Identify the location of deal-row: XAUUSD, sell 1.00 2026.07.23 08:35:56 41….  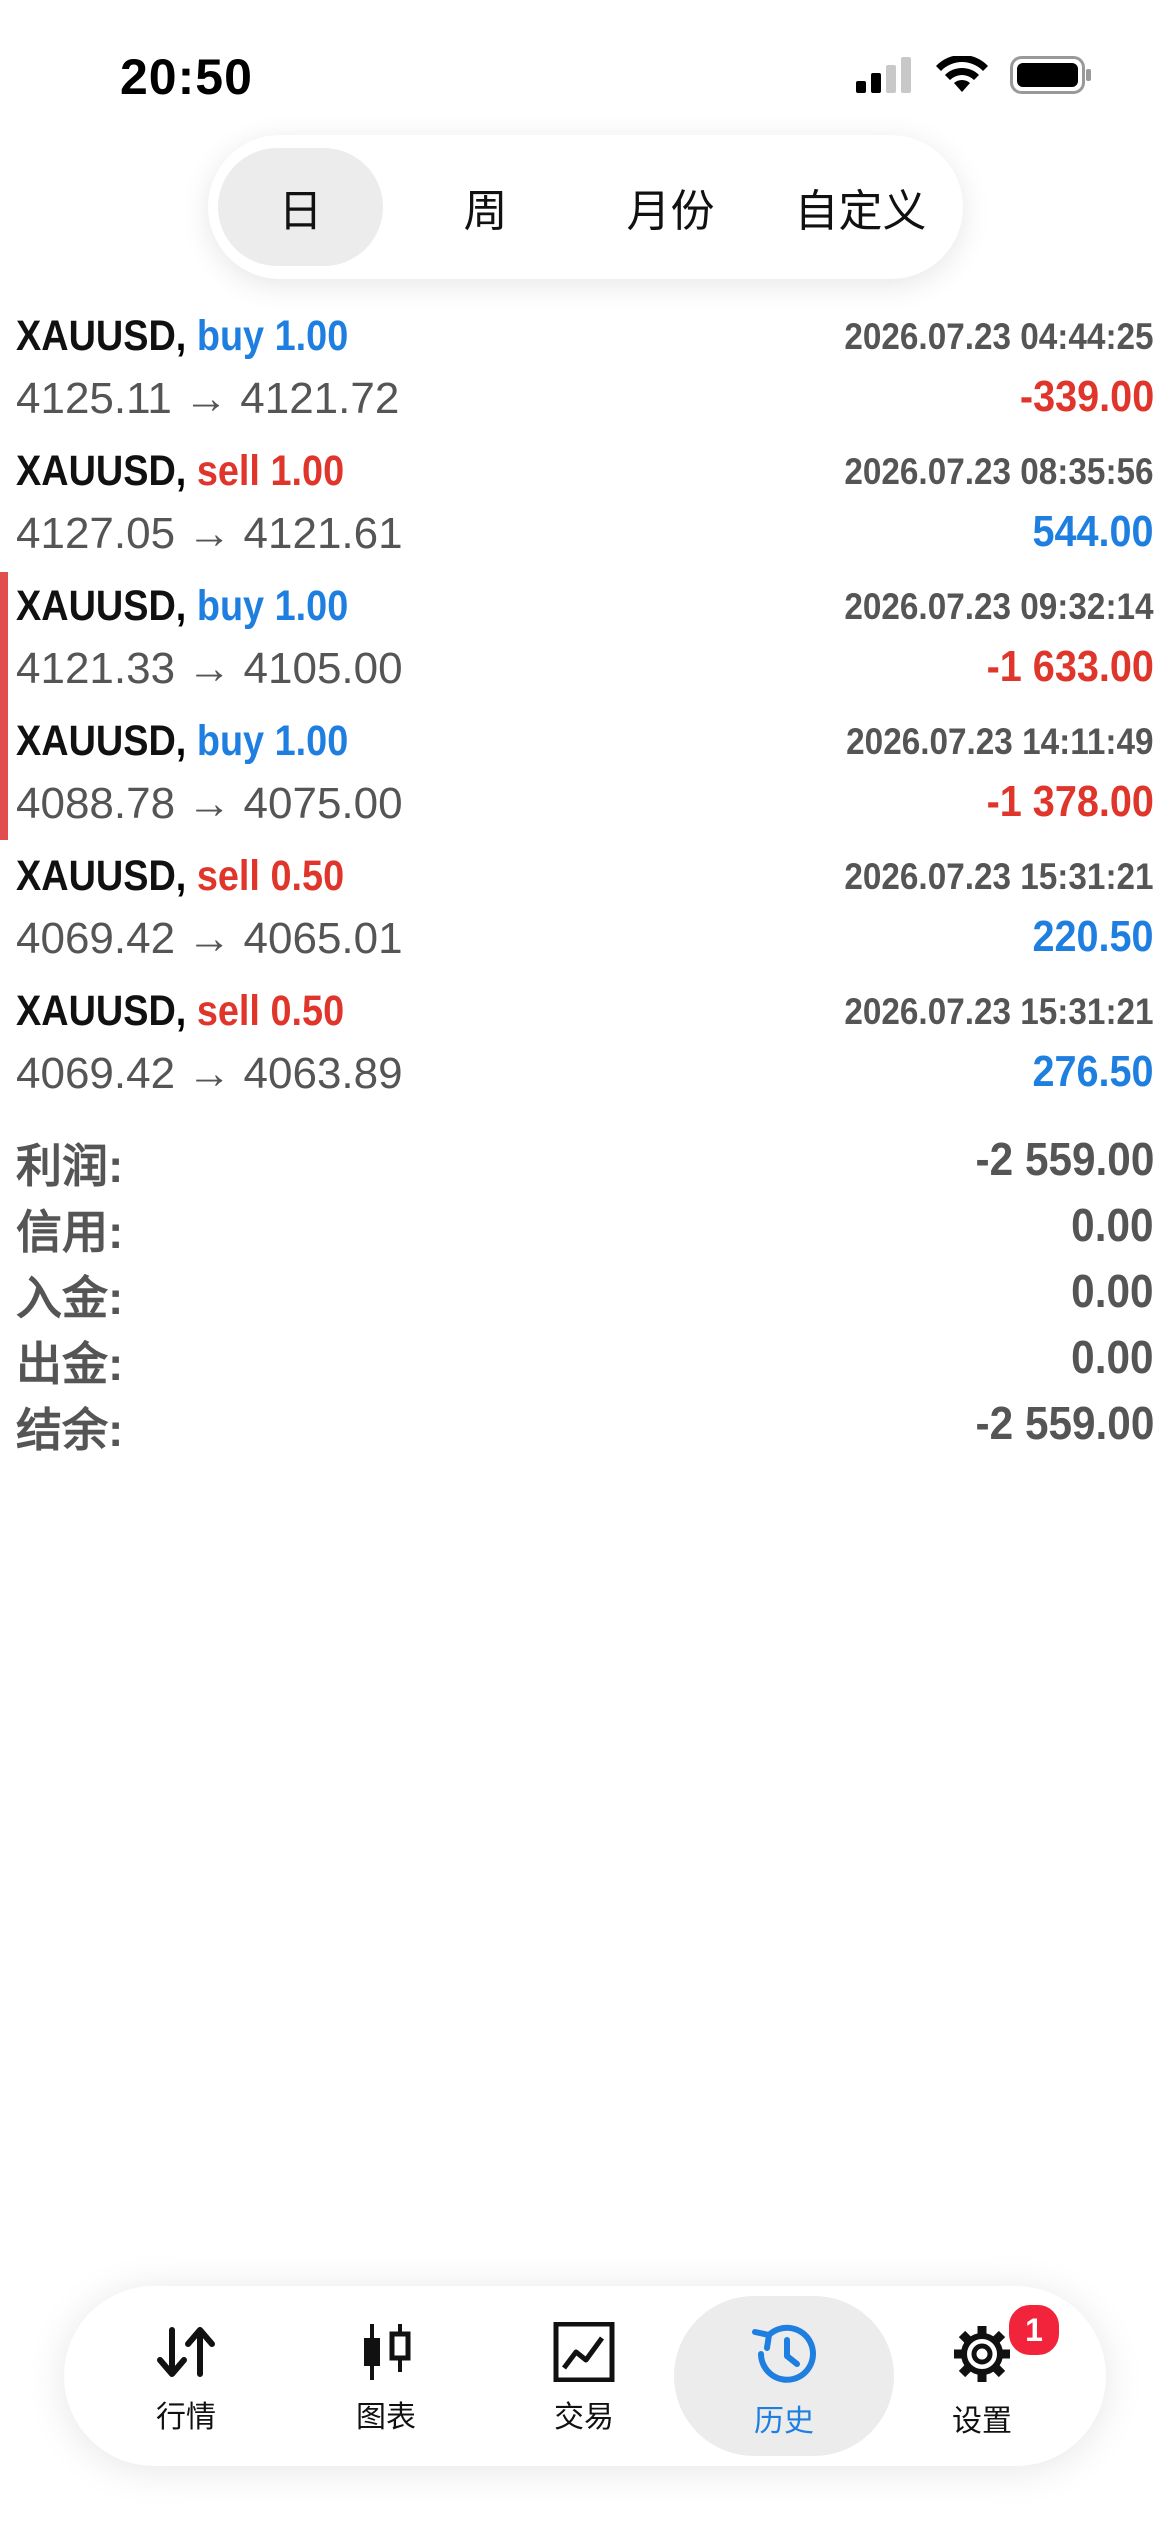
(585, 504).